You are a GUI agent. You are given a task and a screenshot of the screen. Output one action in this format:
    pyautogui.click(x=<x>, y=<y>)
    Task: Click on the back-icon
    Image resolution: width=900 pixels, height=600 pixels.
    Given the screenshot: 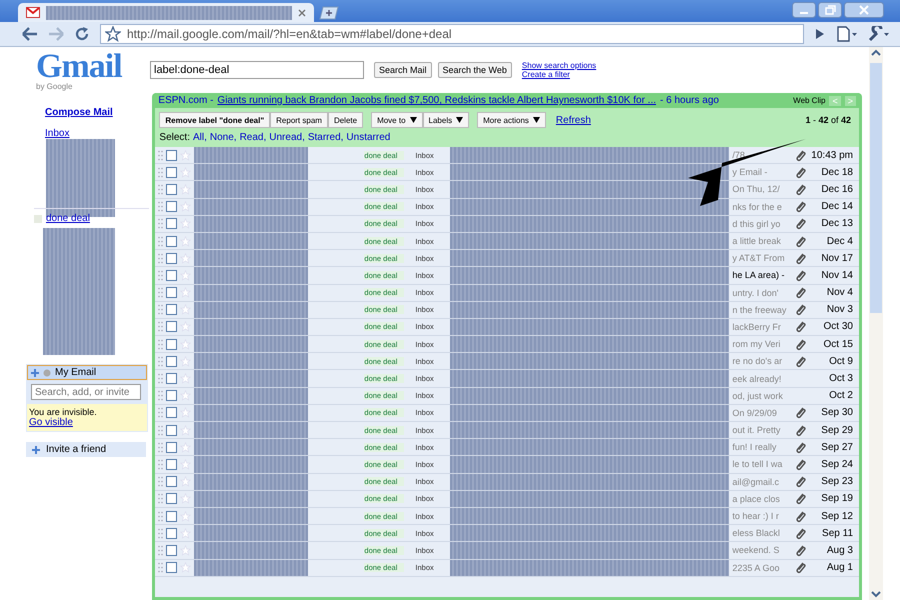 What is the action you would take?
    pyautogui.click(x=30, y=34)
    